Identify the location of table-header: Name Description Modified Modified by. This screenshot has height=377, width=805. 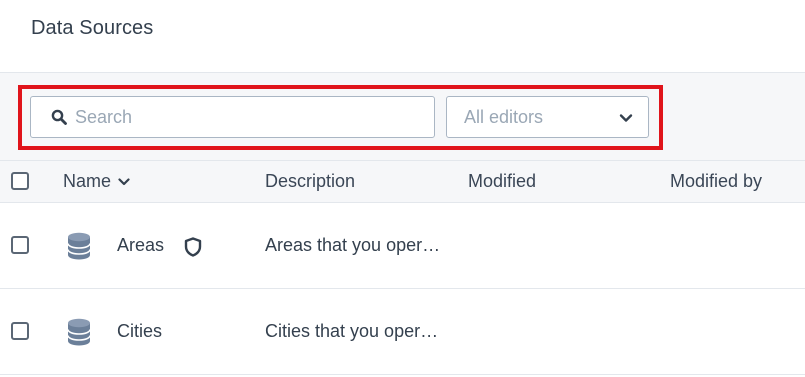
(402, 182).